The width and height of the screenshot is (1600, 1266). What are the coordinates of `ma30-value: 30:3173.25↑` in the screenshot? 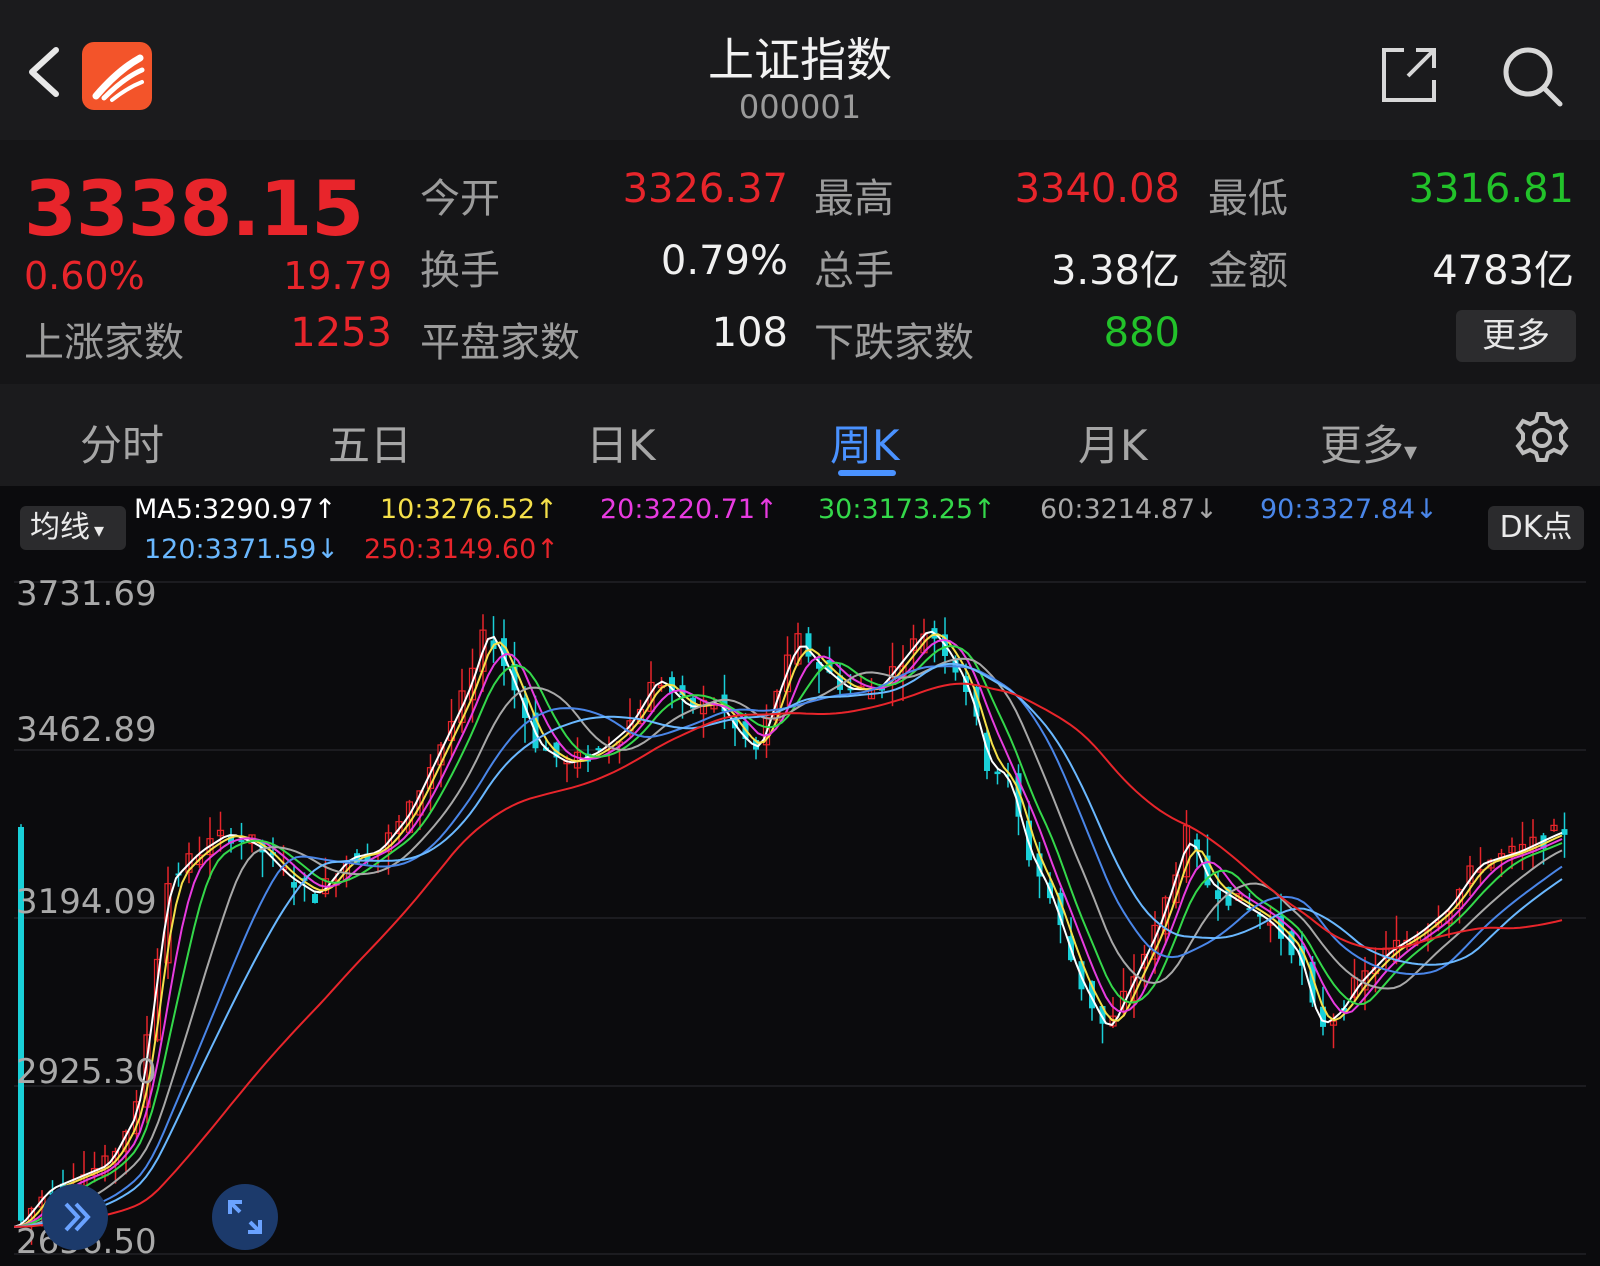 It's located at (907, 509).